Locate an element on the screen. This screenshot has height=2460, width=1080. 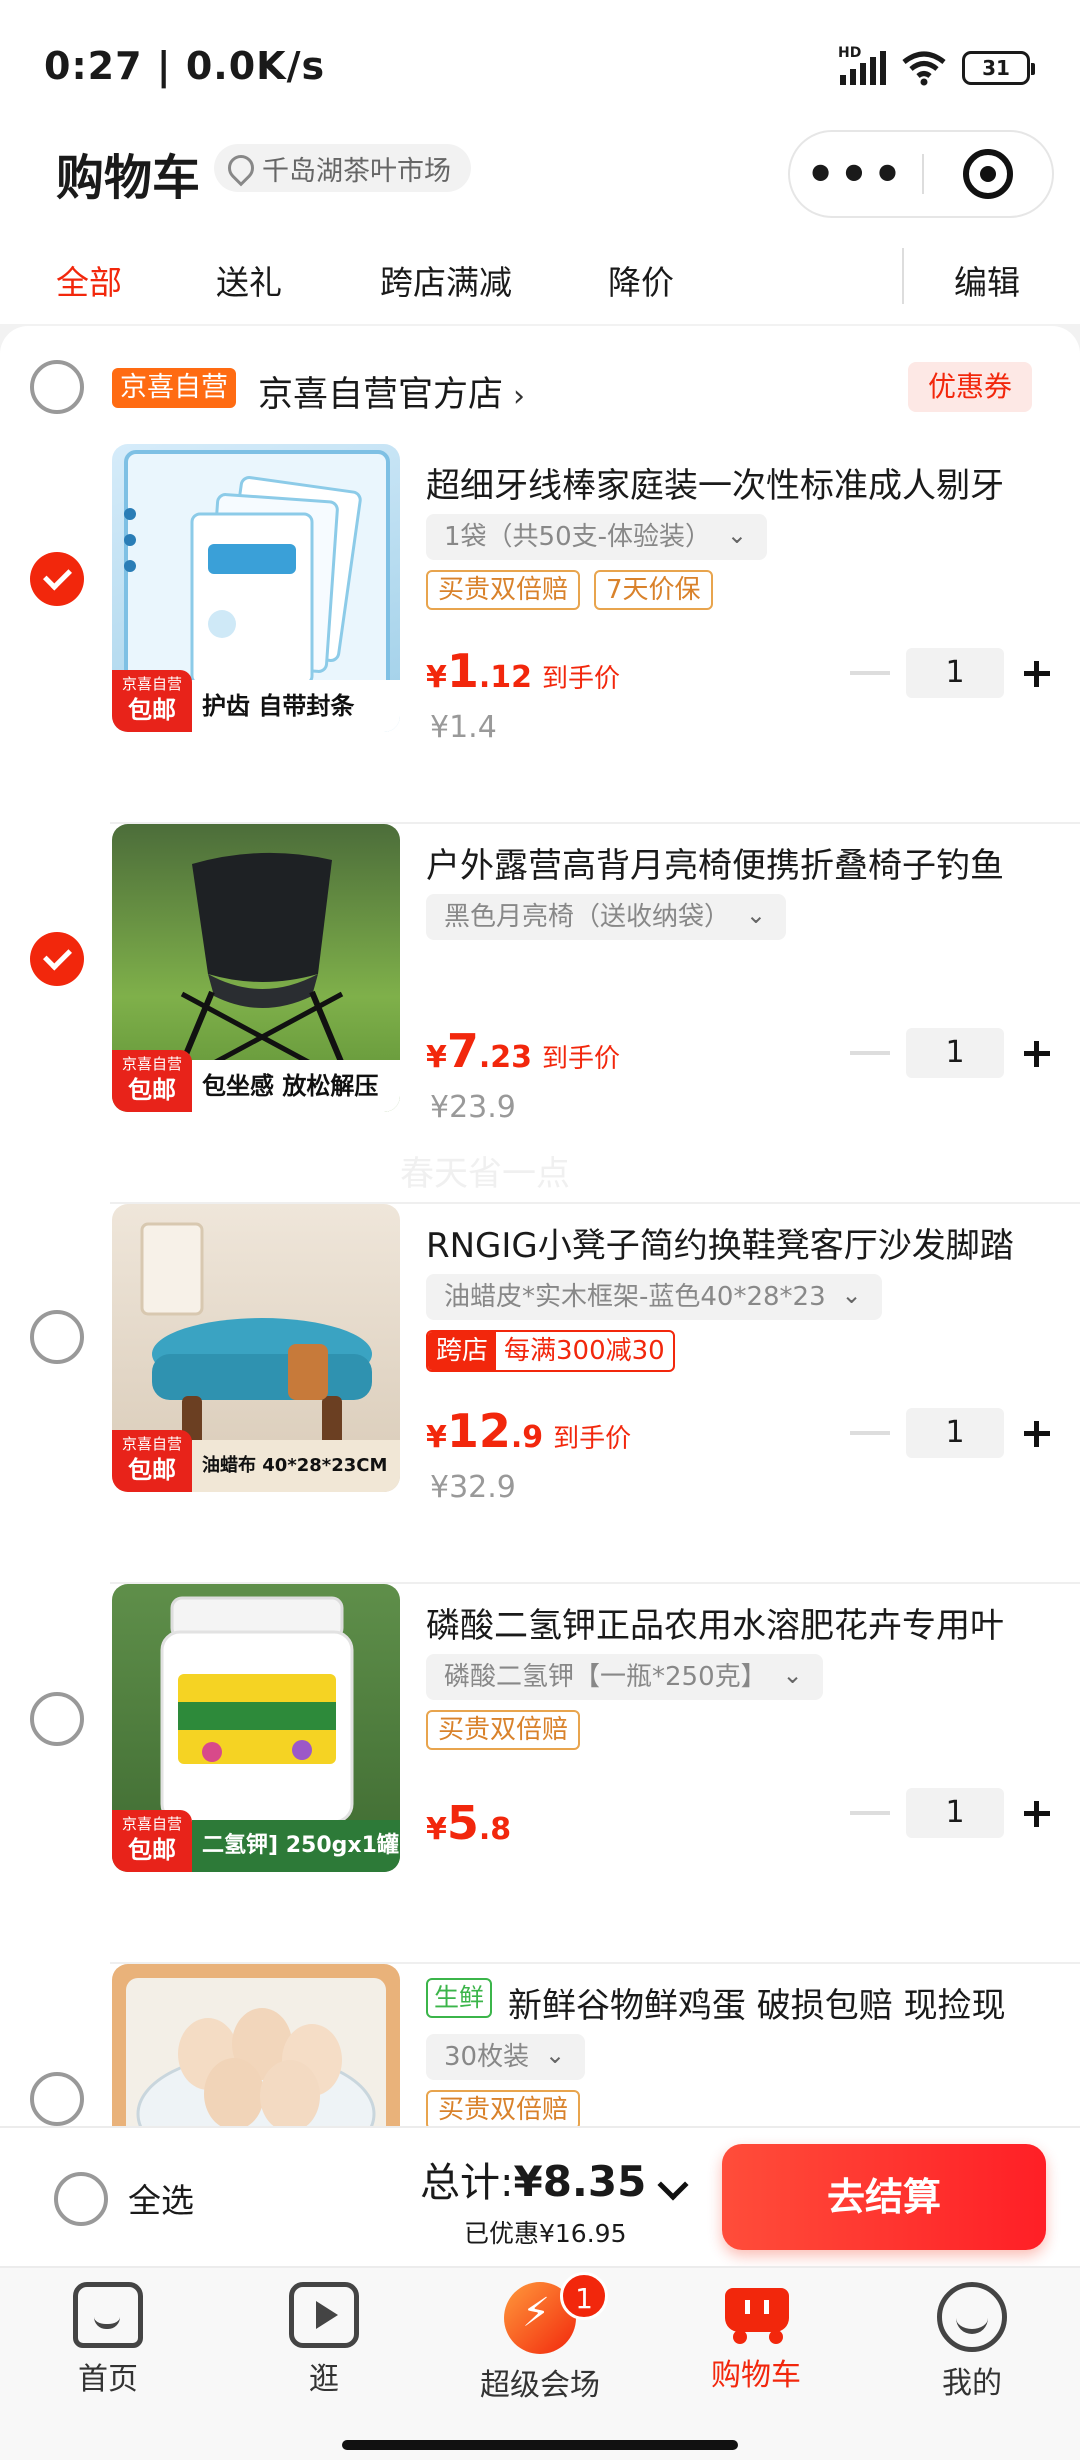
miniprogram-capsule: ••• is located at coordinates (921, 174).